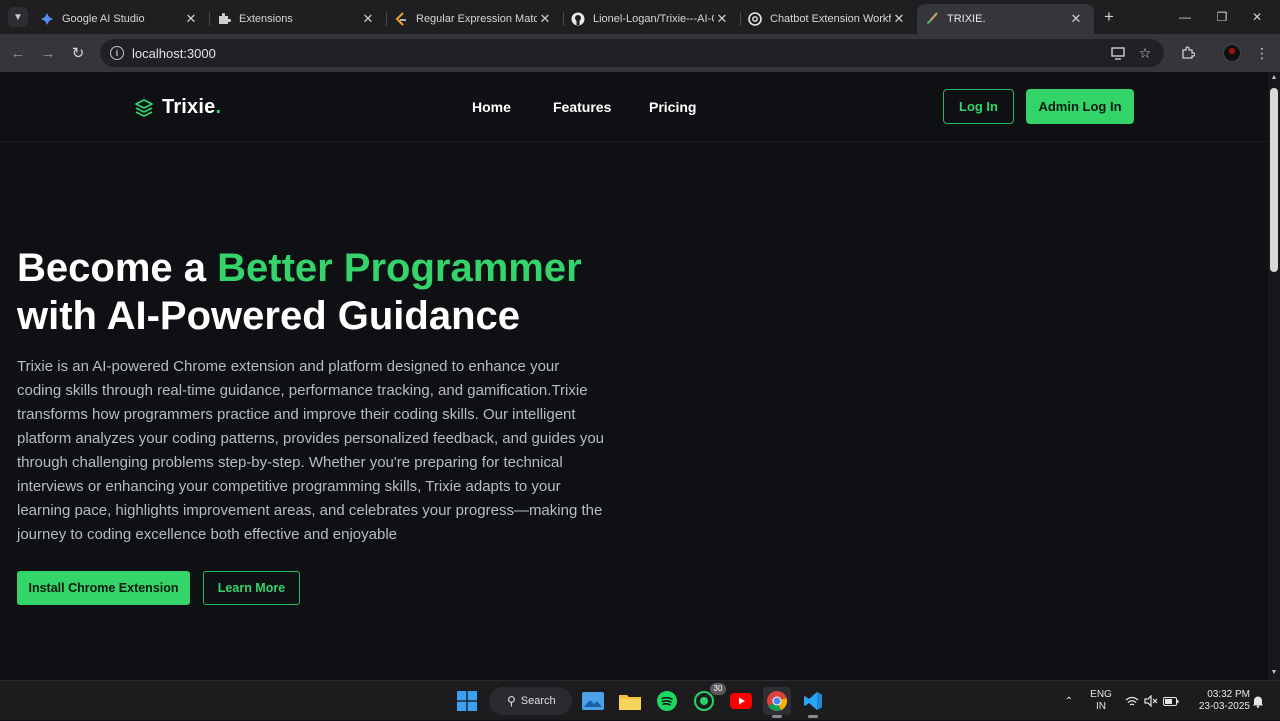 The image size is (1280, 721). What do you see at coordinates (1232, 53) in the screenshot?
I see `profile-avatar` at bounding box center [1232, 53].